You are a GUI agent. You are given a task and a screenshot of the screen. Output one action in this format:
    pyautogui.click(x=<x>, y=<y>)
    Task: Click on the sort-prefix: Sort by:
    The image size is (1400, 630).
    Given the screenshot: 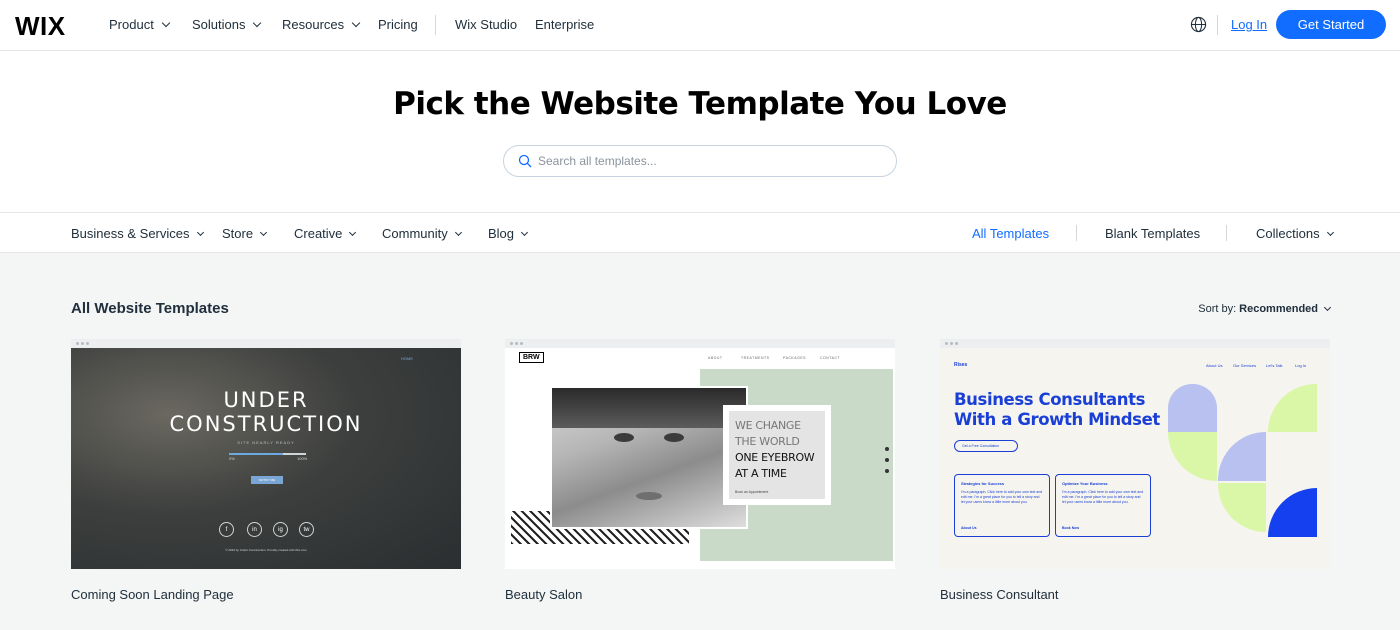 What is the action you would take?
    pyautogui.click(x=1217, y=309)
    